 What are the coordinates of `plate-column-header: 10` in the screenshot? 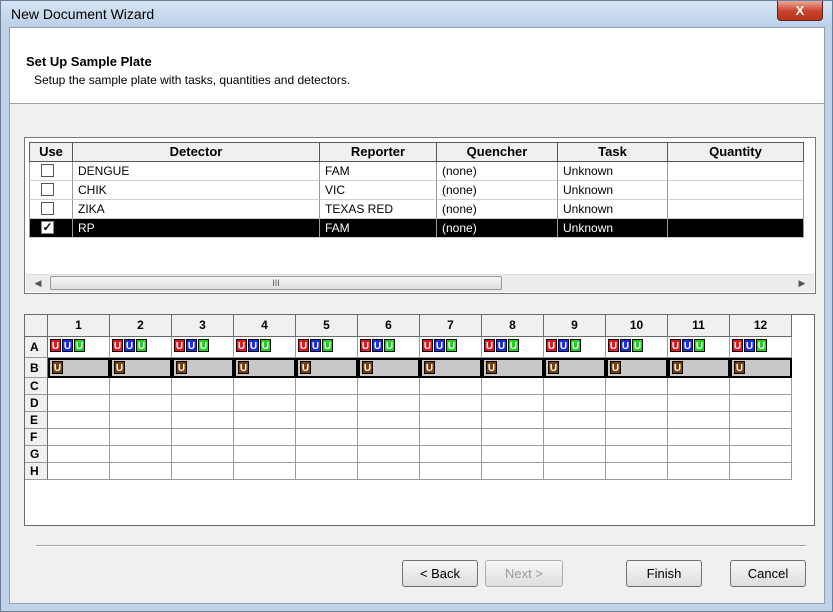 It's located at (637, 326).